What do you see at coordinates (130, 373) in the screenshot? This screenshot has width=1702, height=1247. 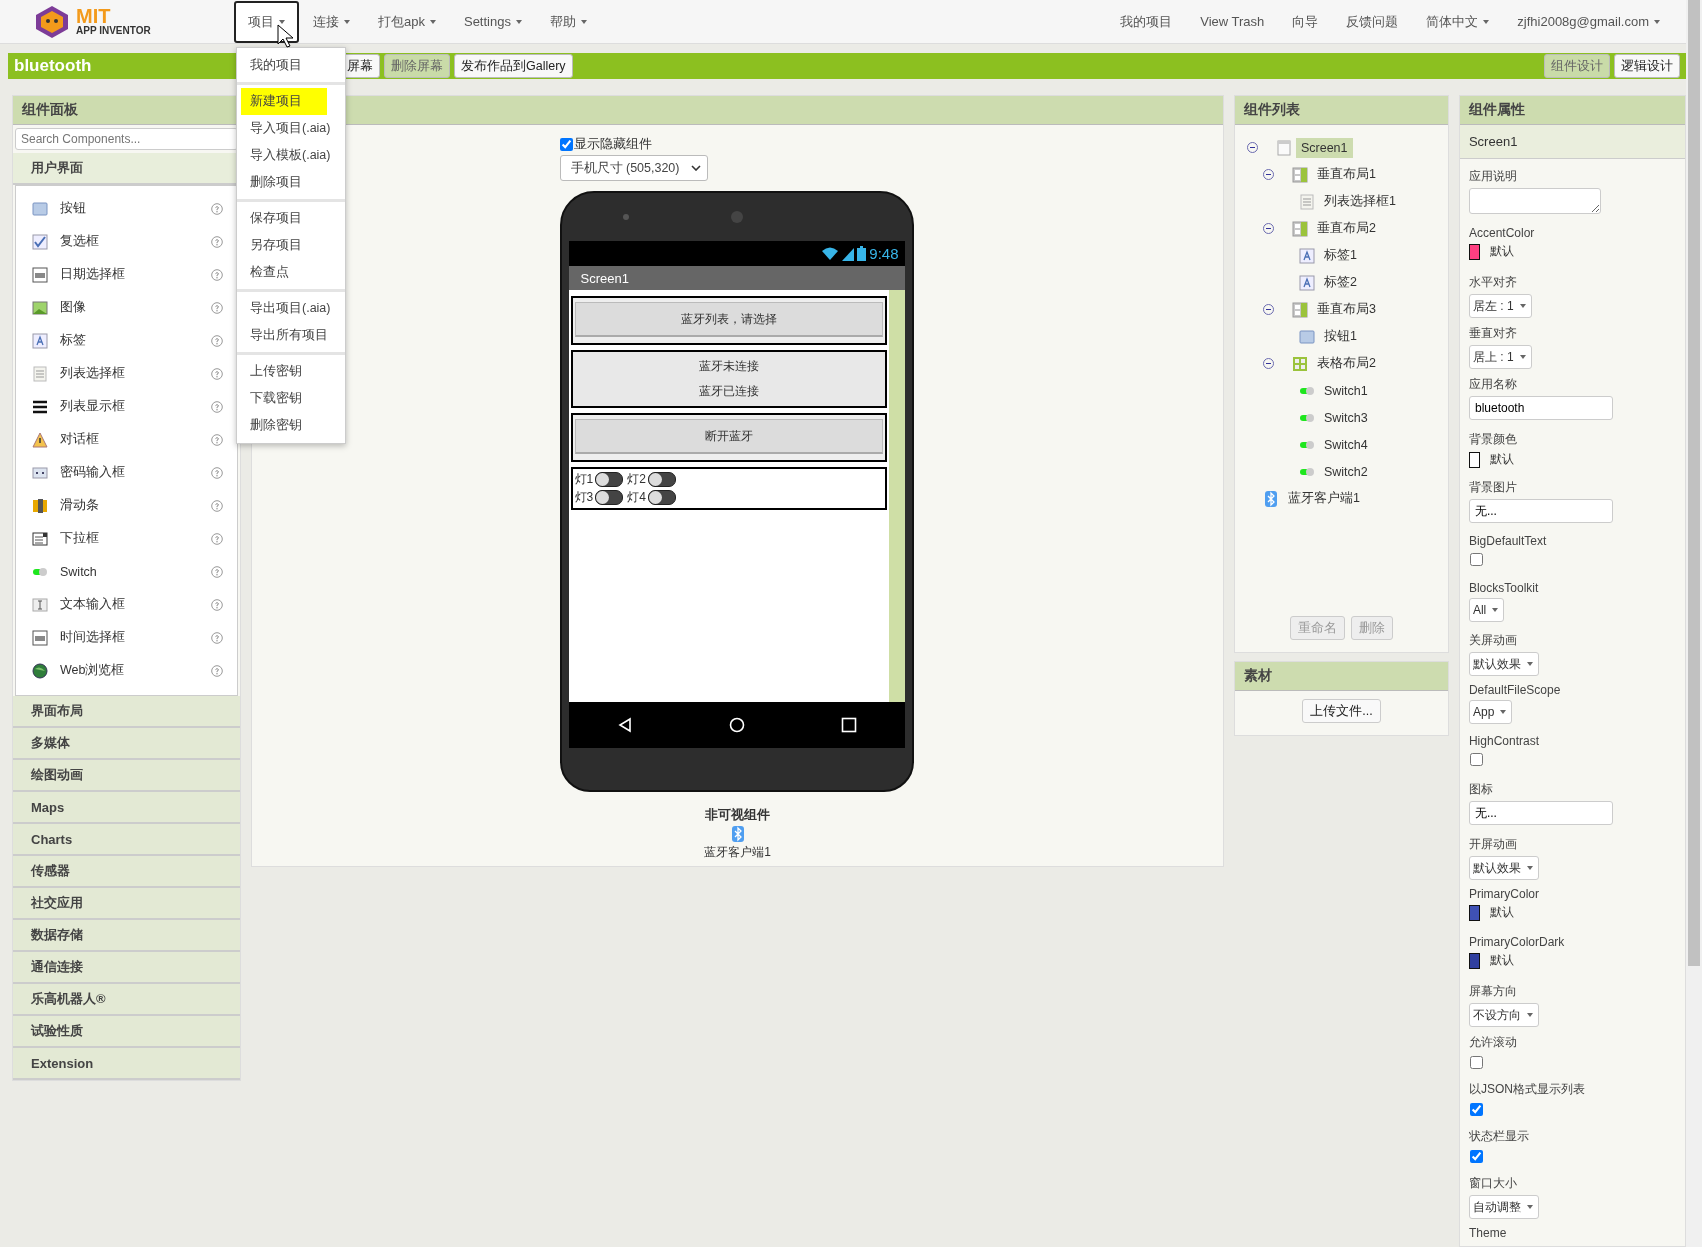 I see `palette-item: 列表选择框` at bounding box center [130, 373].